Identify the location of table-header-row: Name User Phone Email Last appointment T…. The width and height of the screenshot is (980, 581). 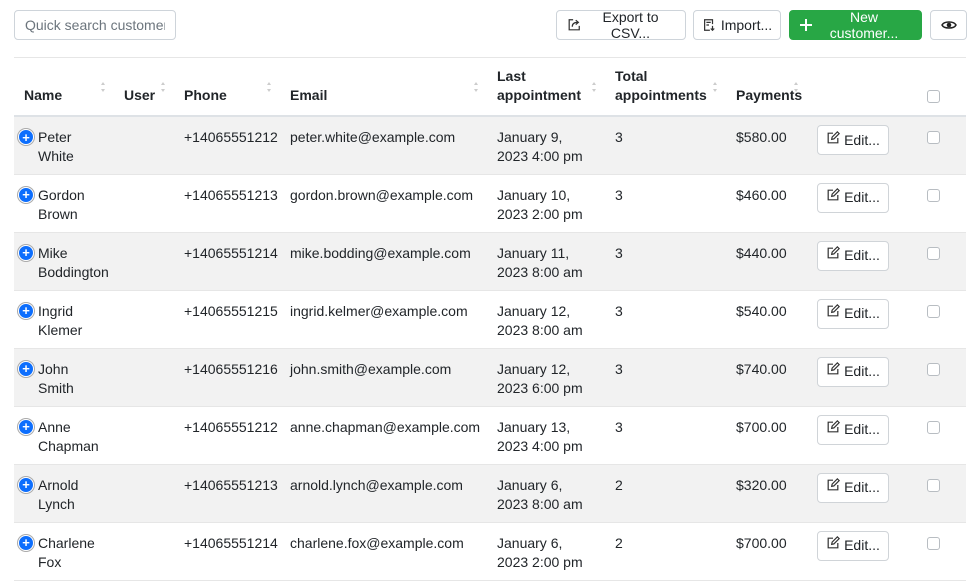
(490, 87).